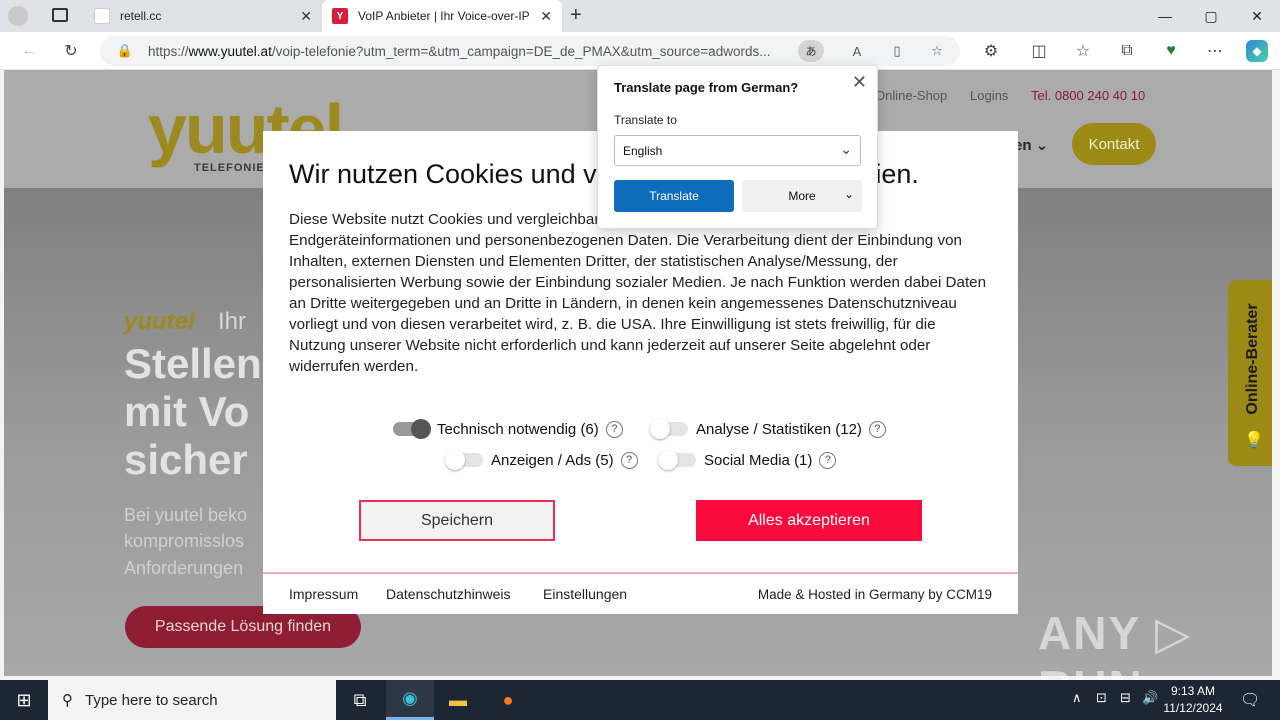 The height and width of the screenshot is (720, 1280). I want to click on made-in-germany-text: Made & Hosted in Germany by CCM19, so click(875, 594).